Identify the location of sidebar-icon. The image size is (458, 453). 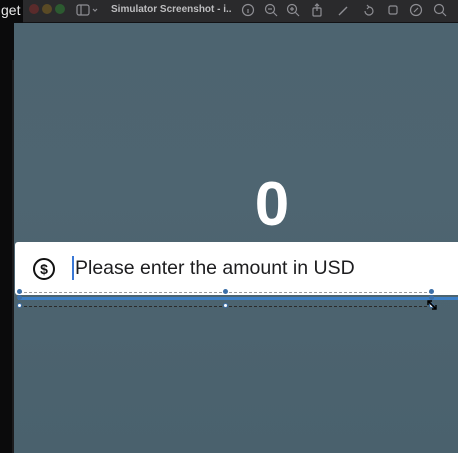
(87, 10).